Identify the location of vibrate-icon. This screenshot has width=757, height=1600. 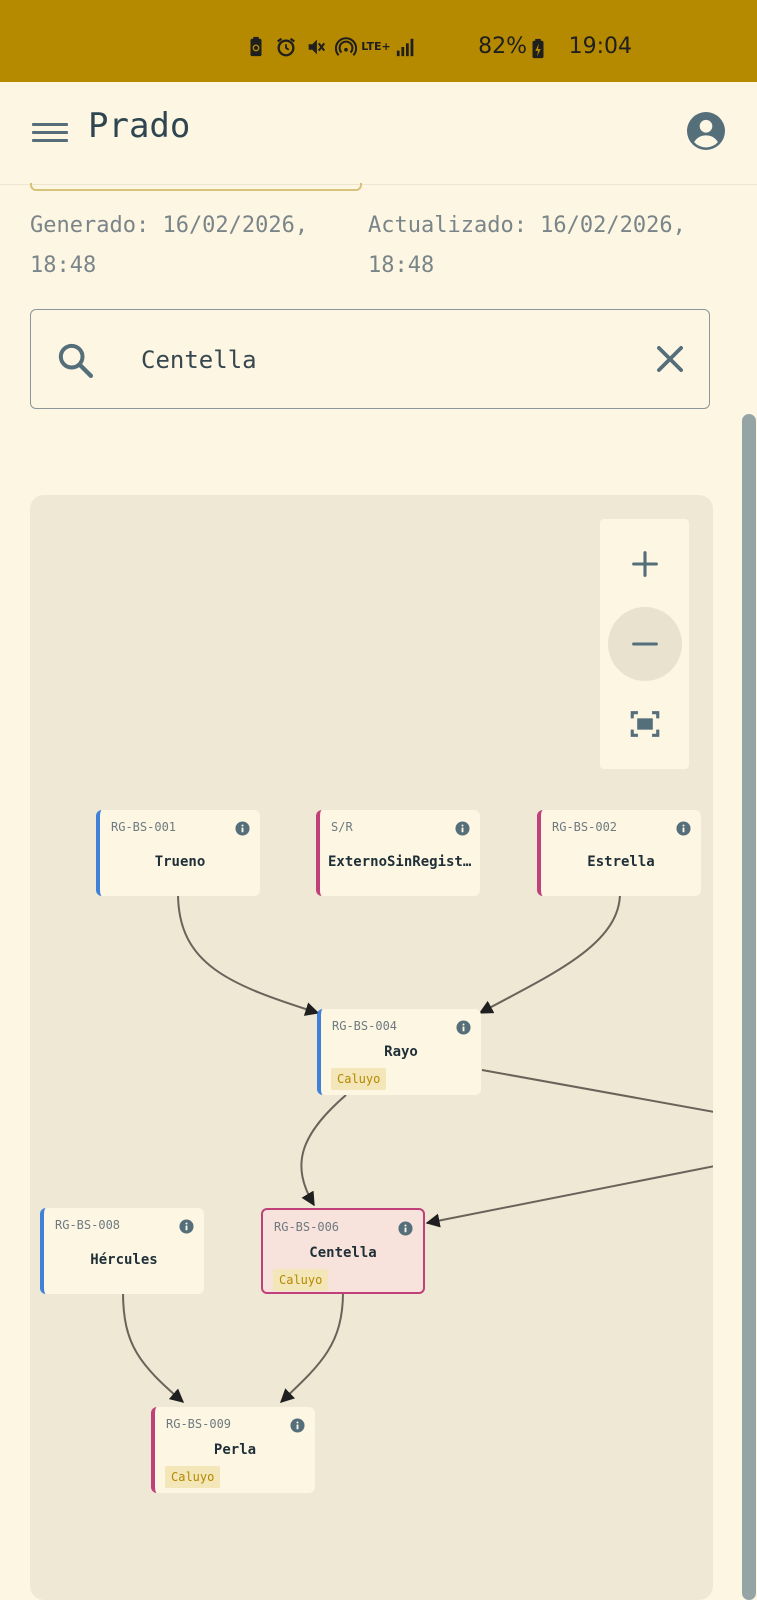
(316, 47).